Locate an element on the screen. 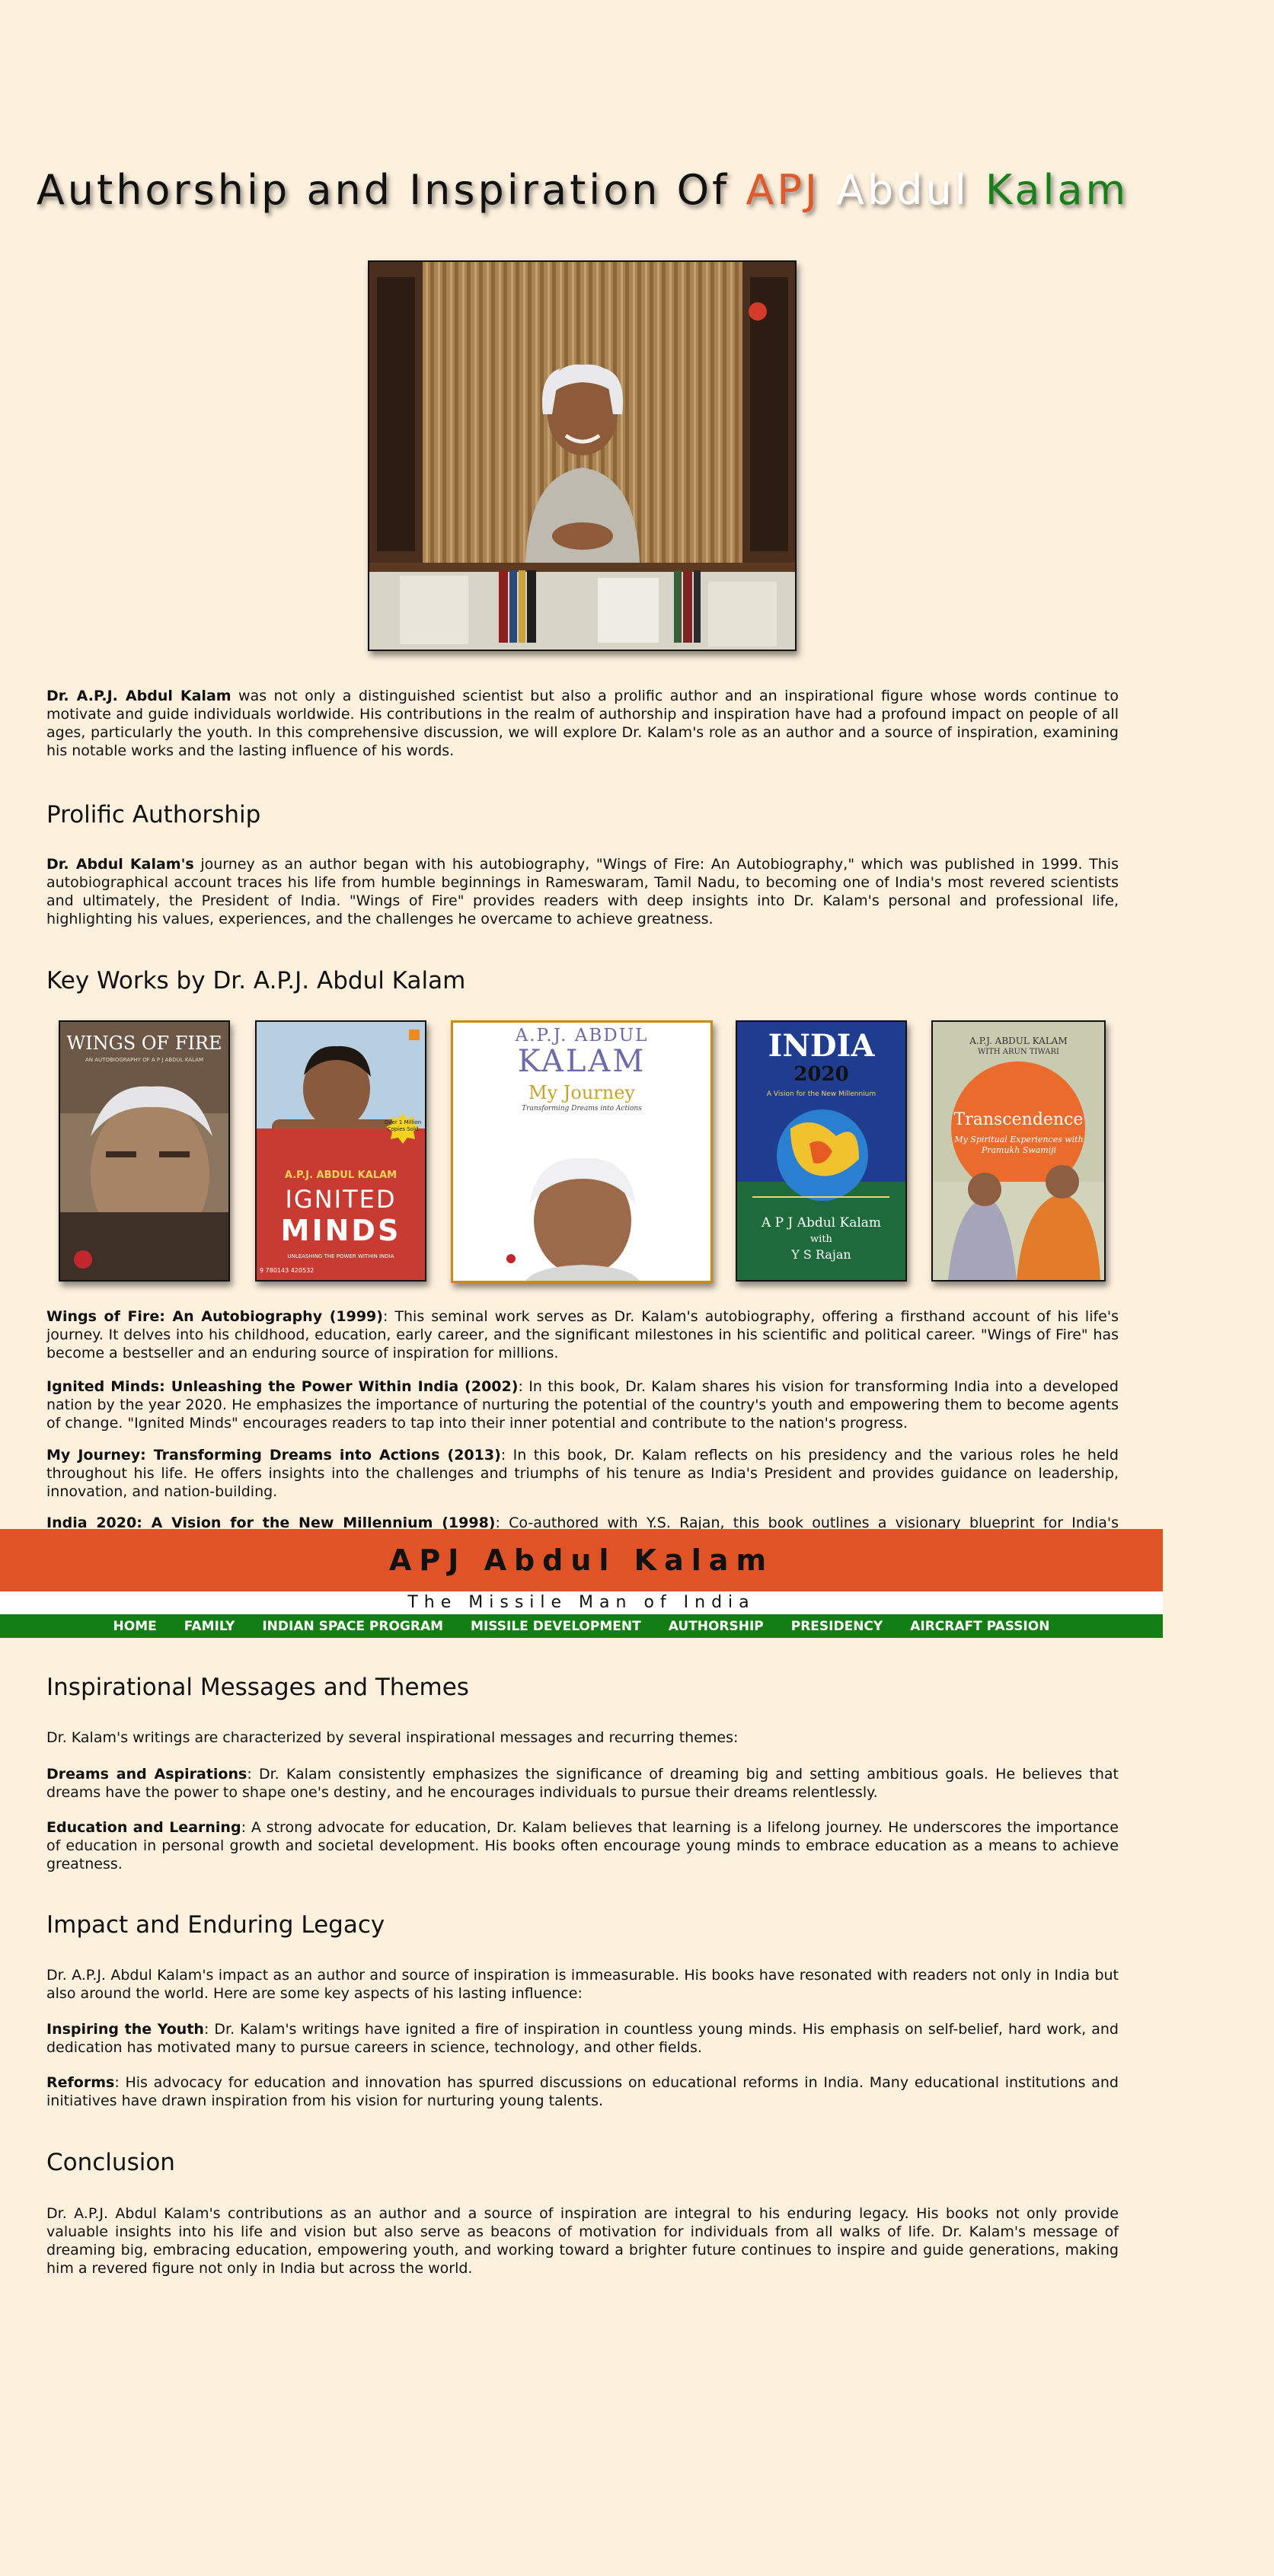 Image resolution: width=1274 pixels, height=2576 pixels. book4-title-line2: 2020 is located at coordinates (821, 1074).